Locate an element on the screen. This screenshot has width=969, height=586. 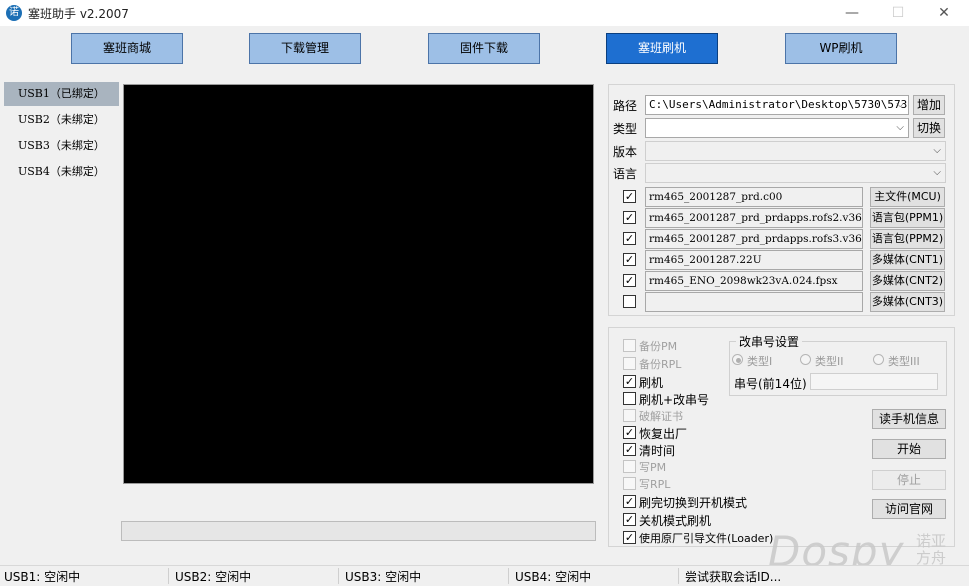
language-label: 语言 is located at coordinates (625, 174).